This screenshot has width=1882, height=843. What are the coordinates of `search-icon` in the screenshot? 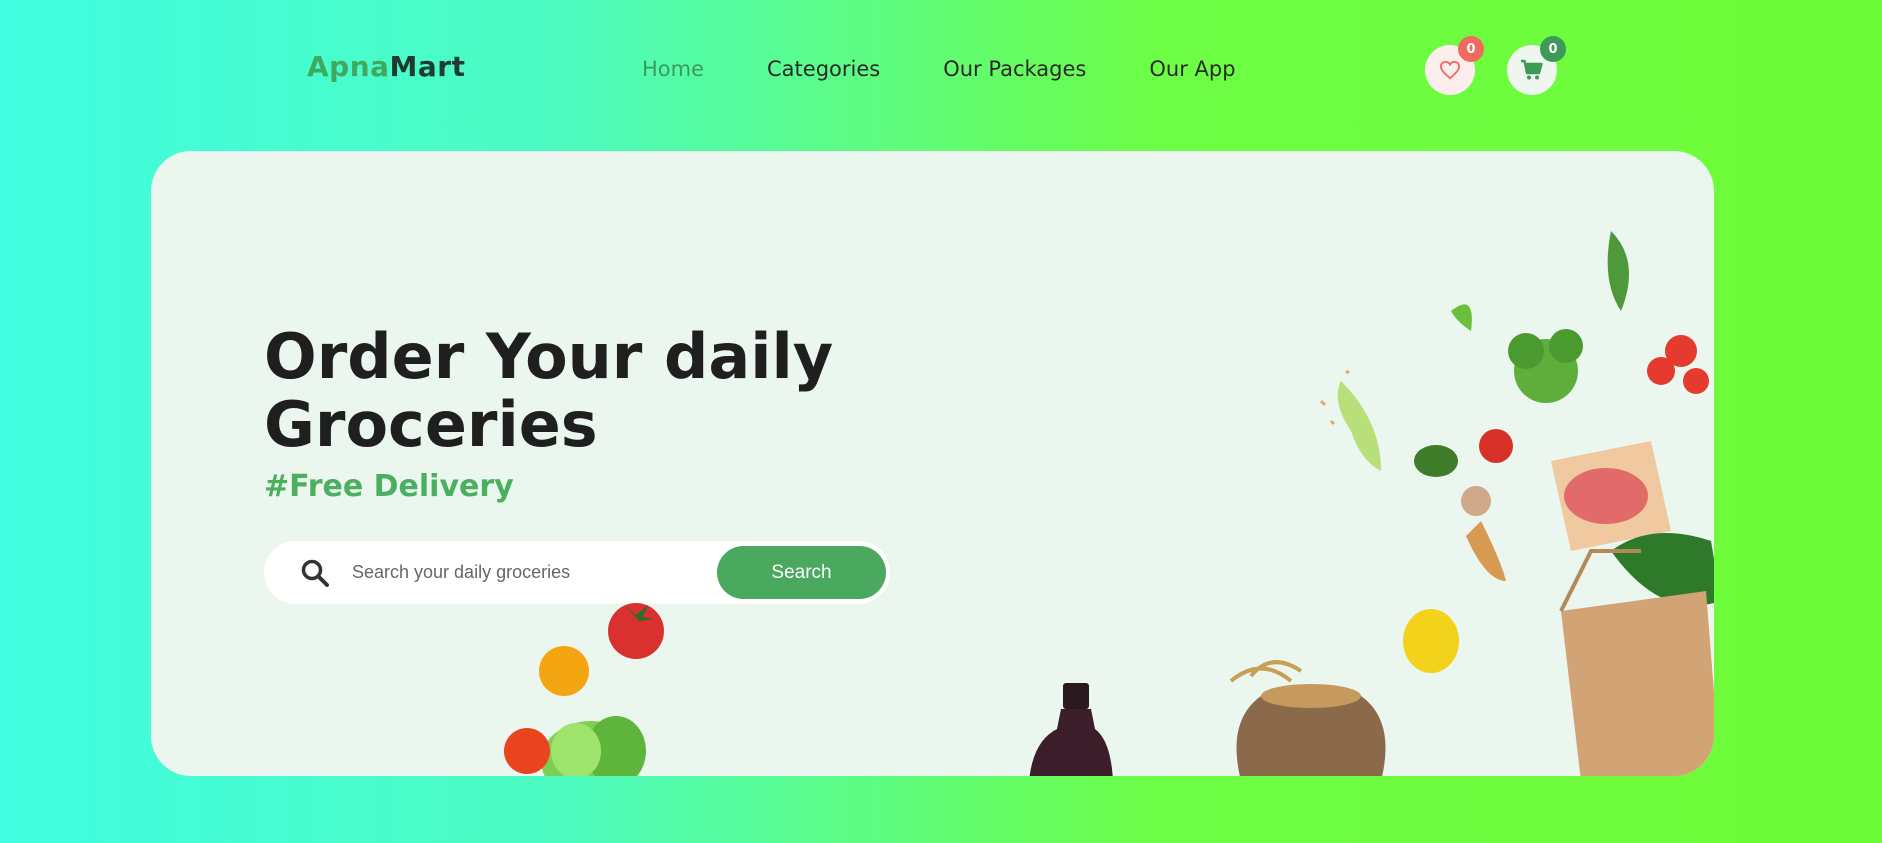 It's located at (315, 573).